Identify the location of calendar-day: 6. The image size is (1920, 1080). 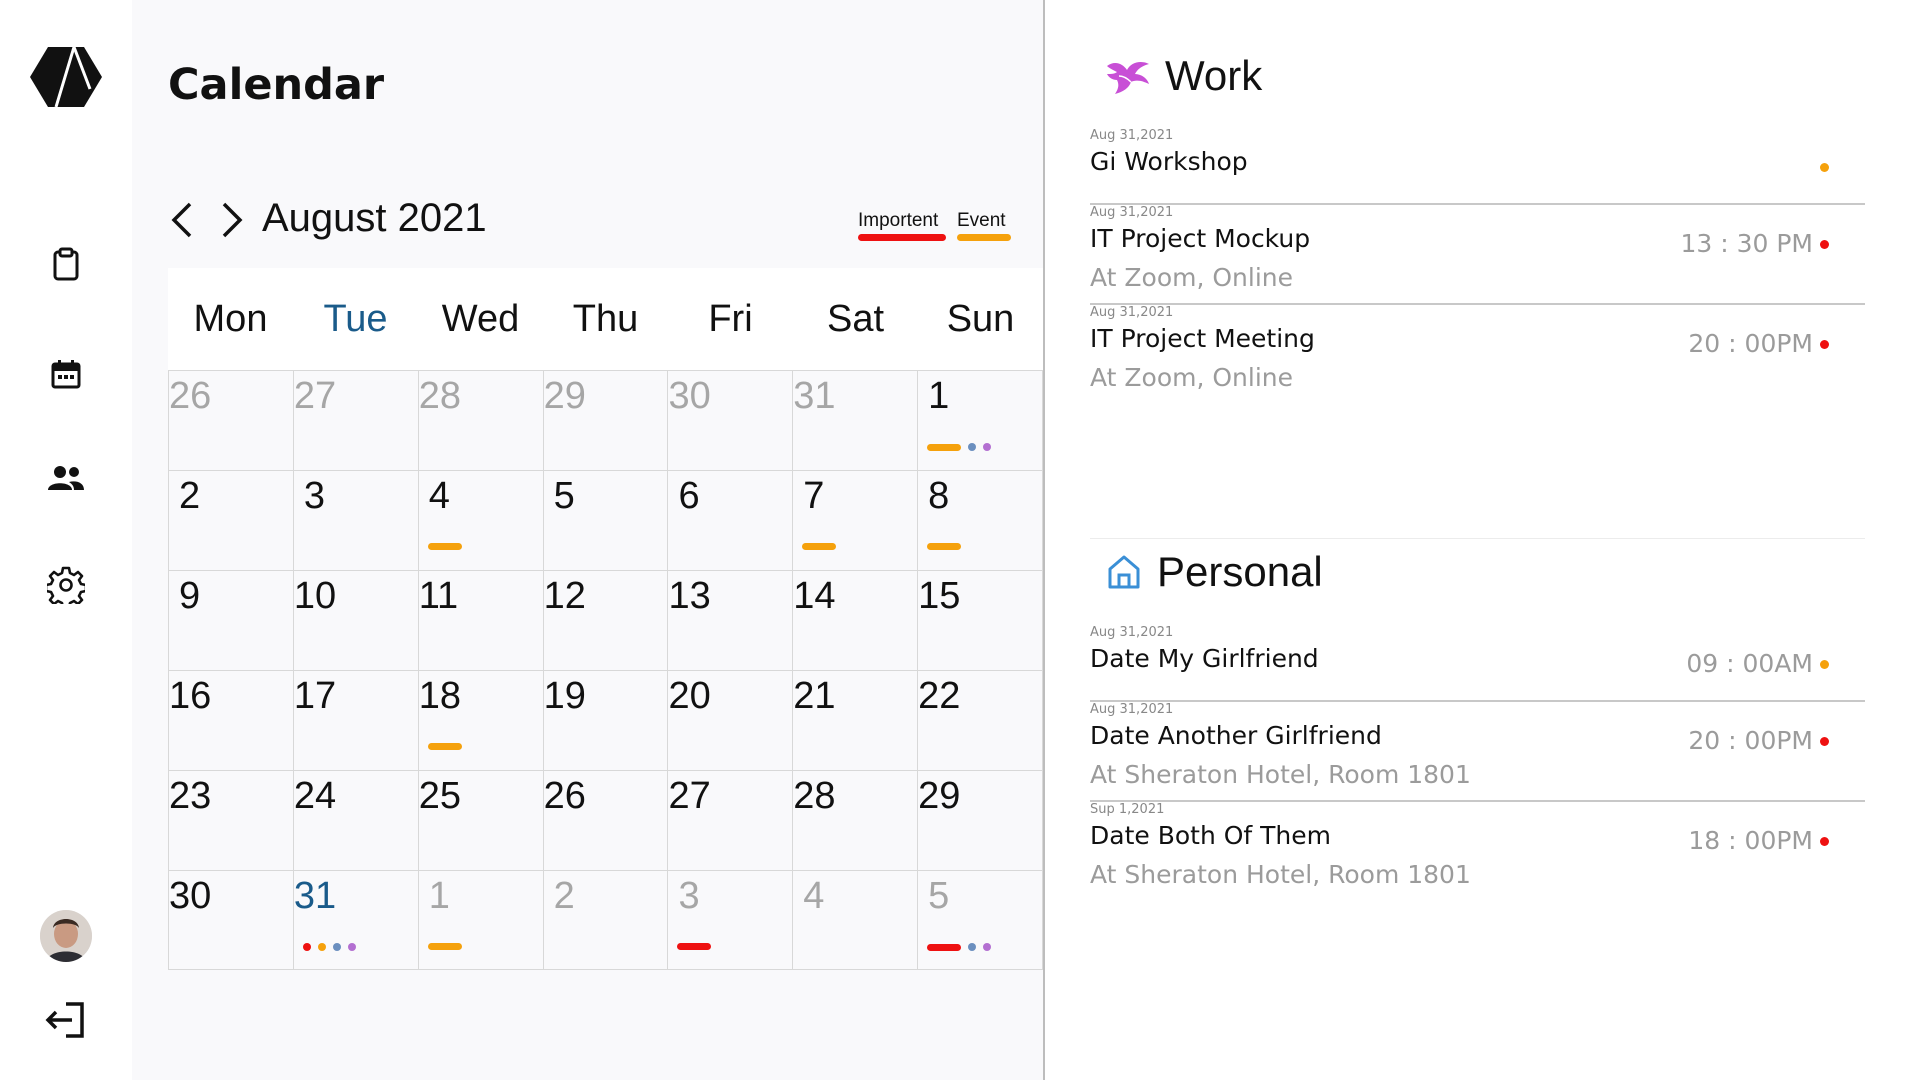
(731, 520).